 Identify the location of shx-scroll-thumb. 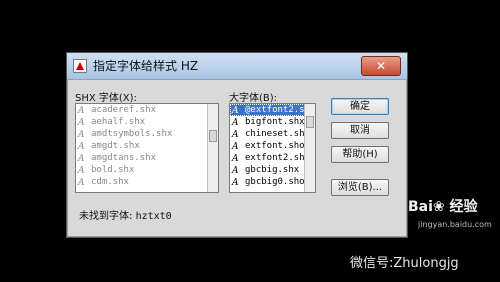
(213, 136).